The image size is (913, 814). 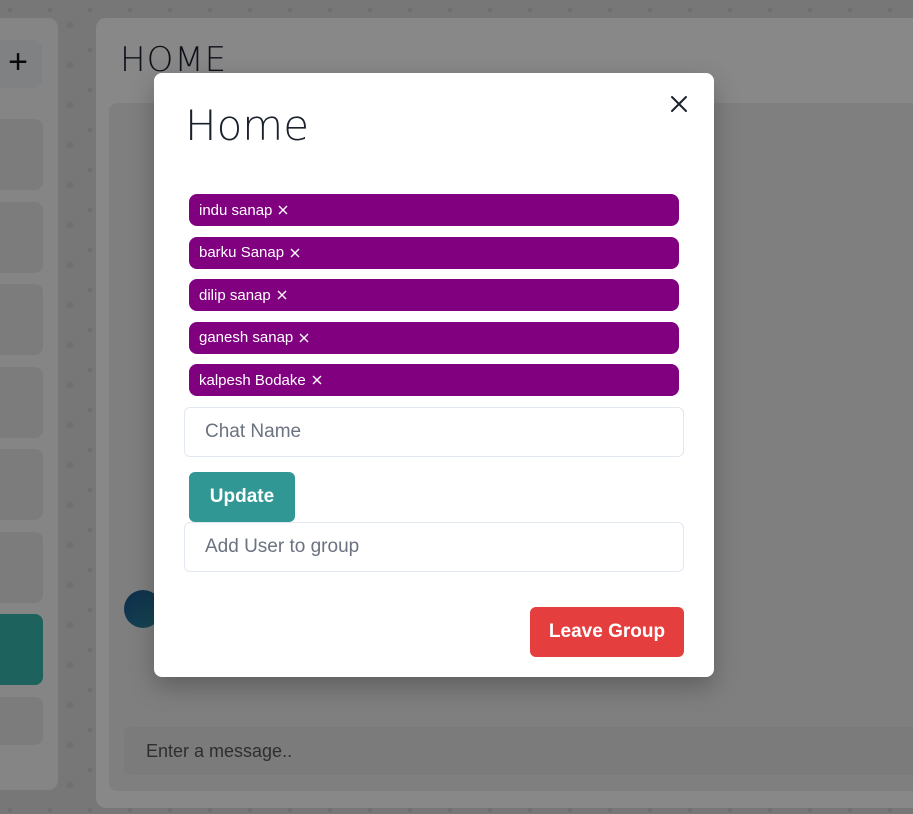 What do you see at coordinates (242, 252) in the screenshot?
I see `member-name: barku Sanap` at bounding box center [242, 252].